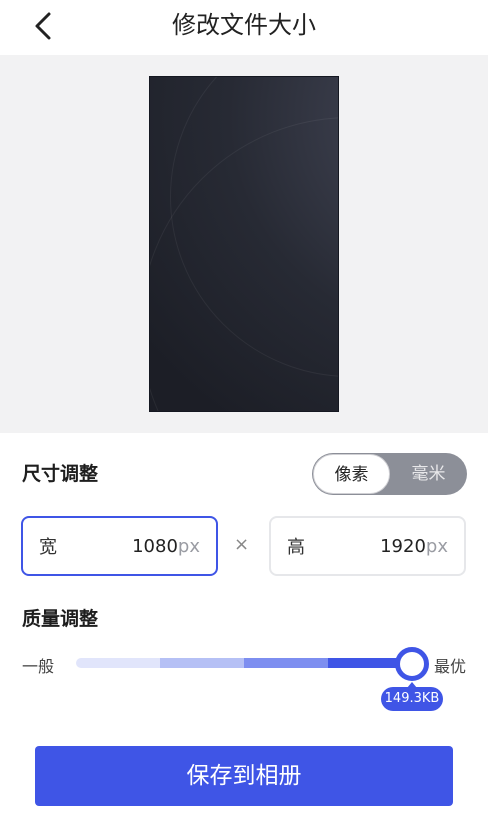  Describe the element at coordinates (412, 699) in the screenshot. I see `file-size-badge: 149.3KB` at that location.